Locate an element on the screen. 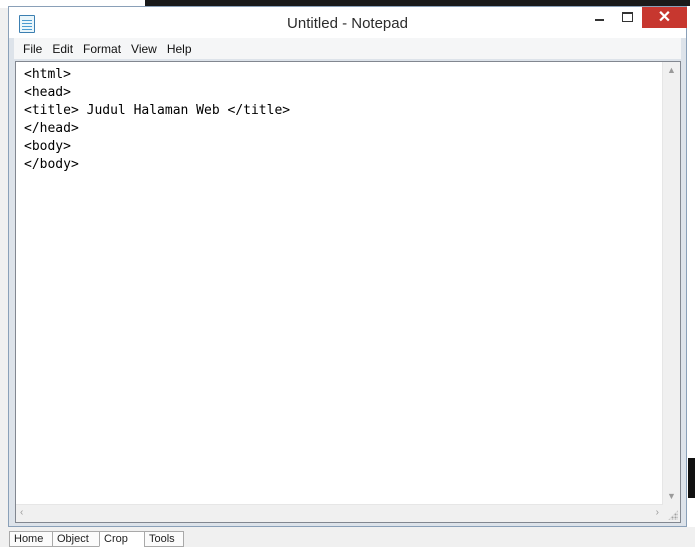 The image size is (695, 547). horizontal-scrollbar: ‹ › is located at coordinates (339, 513).